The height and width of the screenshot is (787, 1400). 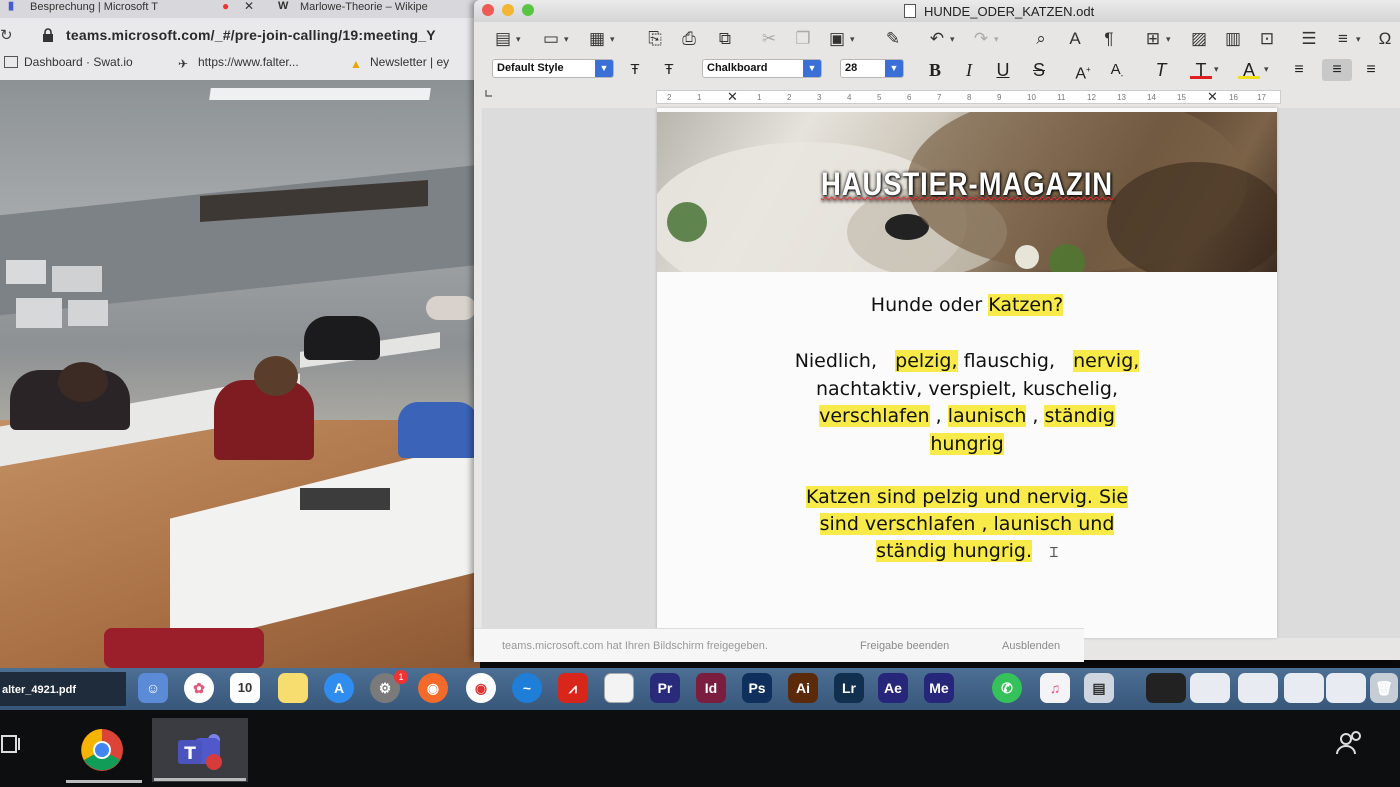 What do you see at coordinates (969, 70) in the screenshot?
I see `italic-icon: I` at bounding box center [969, 70].